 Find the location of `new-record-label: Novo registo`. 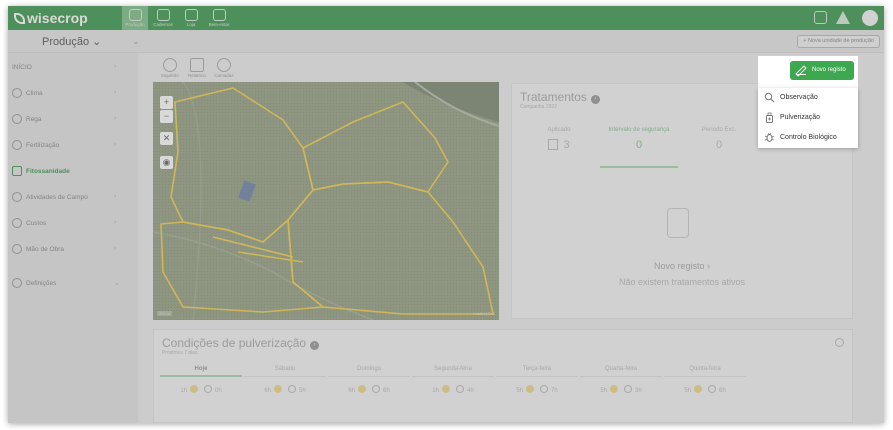

new-record-label: Novo registo is located at coordinates (829, 70).